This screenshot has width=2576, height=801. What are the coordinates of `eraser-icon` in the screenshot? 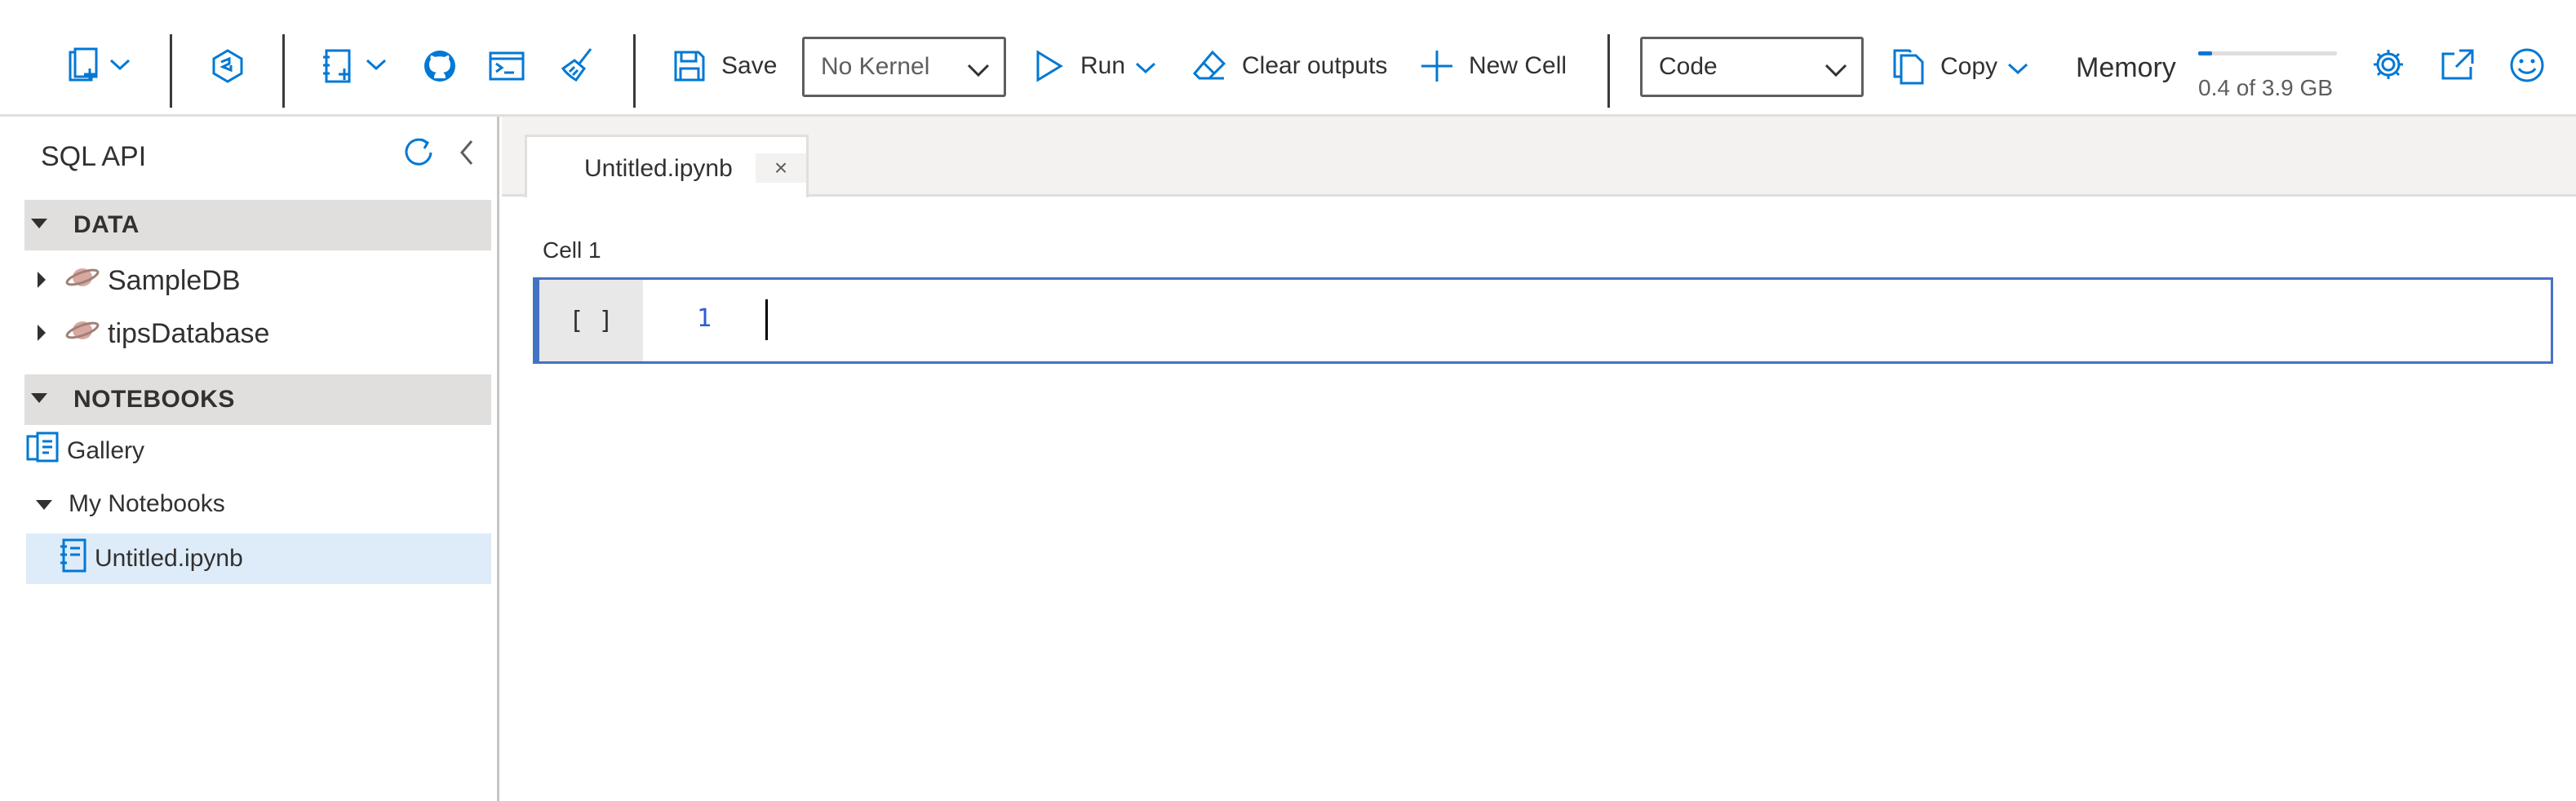 It's located at (1209, 66).